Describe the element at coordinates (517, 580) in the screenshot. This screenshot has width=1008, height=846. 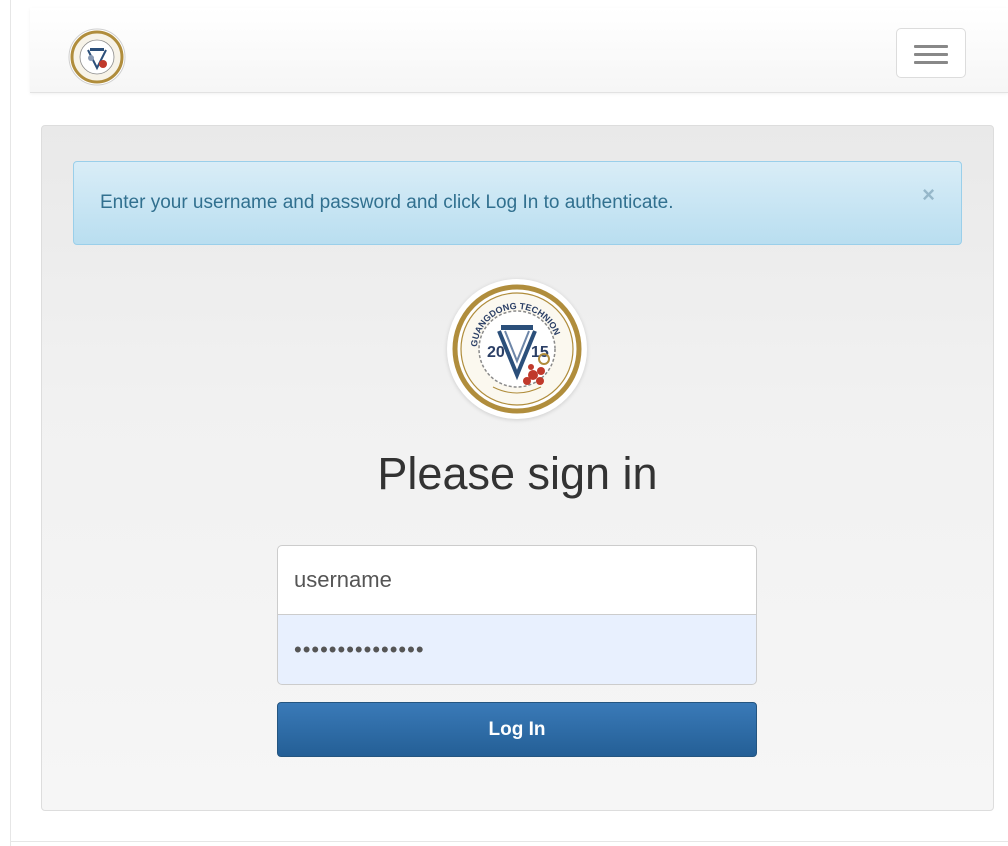
I see `username-field` at that location.